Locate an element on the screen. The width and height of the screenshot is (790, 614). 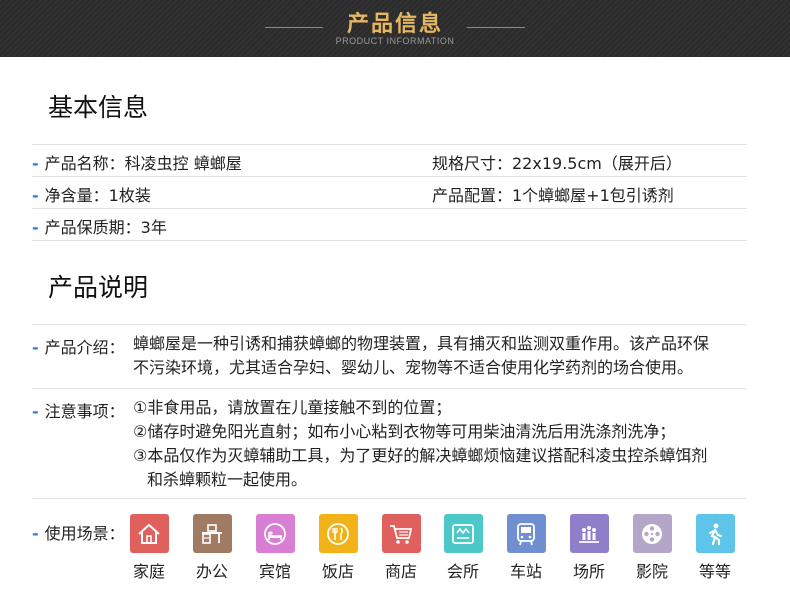
banner-subtitle: PRODUCT INFORMATION is located at coordinates (395, 41).